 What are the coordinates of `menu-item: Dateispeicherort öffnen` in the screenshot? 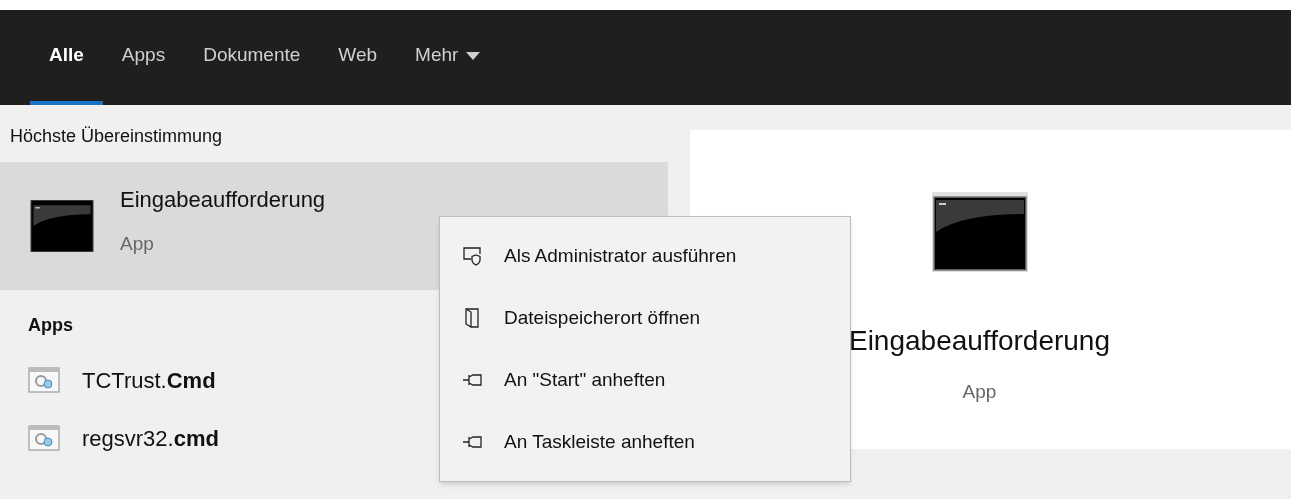 It's located at (645, 318).